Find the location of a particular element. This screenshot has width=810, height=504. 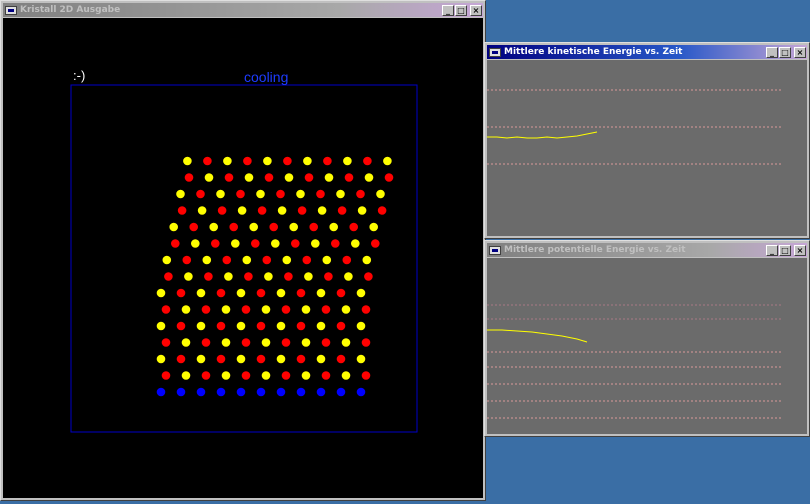

kristall-titlebar: Kristall 2D Ausgabe _ □ × is located at coordinates (243, 10).